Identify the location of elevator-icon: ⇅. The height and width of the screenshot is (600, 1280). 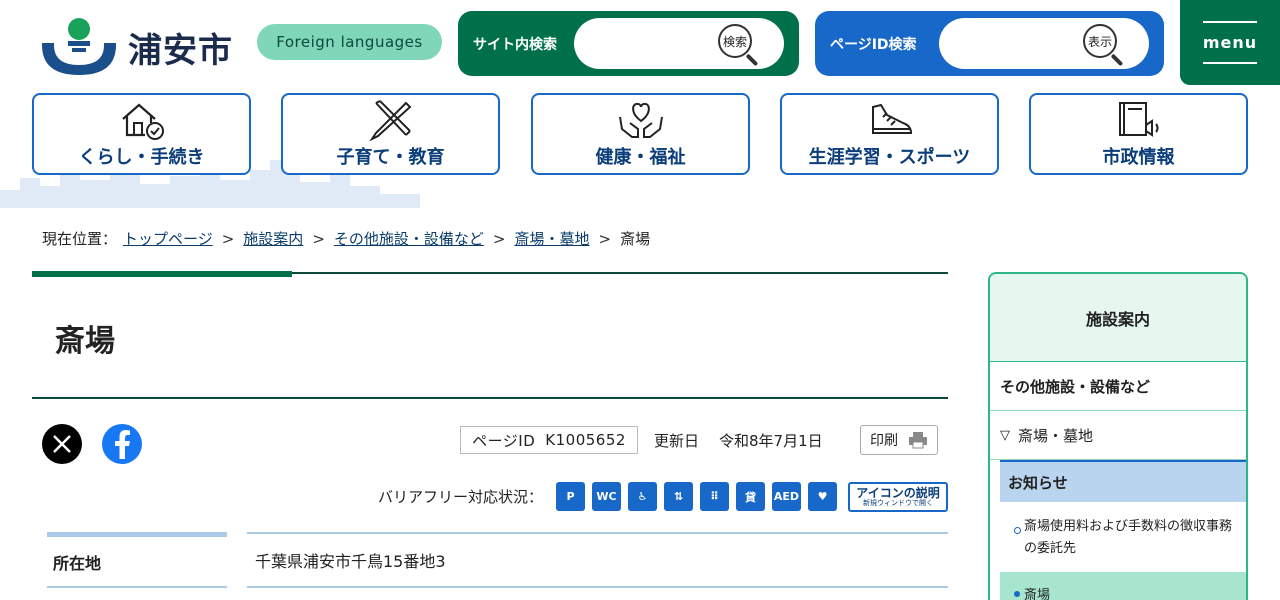
(678, 496).